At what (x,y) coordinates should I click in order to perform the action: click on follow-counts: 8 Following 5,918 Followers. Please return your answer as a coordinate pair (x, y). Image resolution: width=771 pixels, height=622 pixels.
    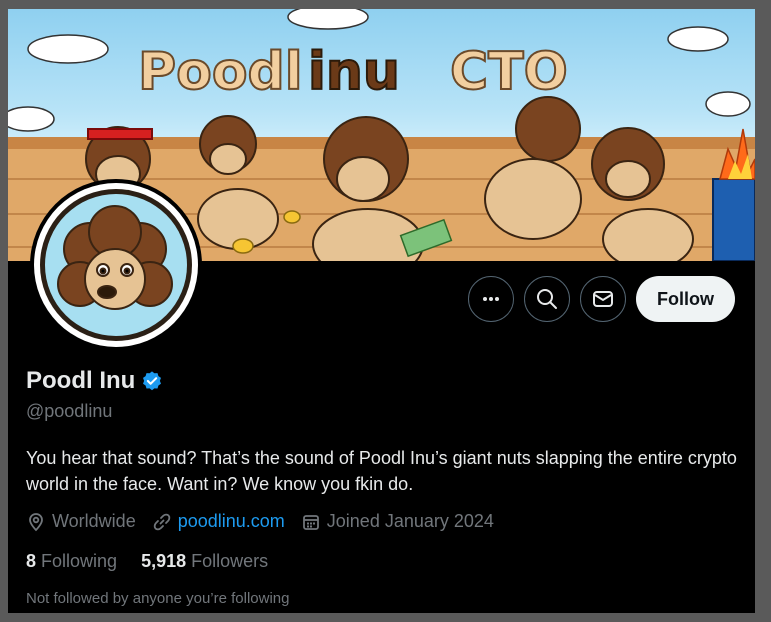
    Looking at the image, I should click on (147, 561).